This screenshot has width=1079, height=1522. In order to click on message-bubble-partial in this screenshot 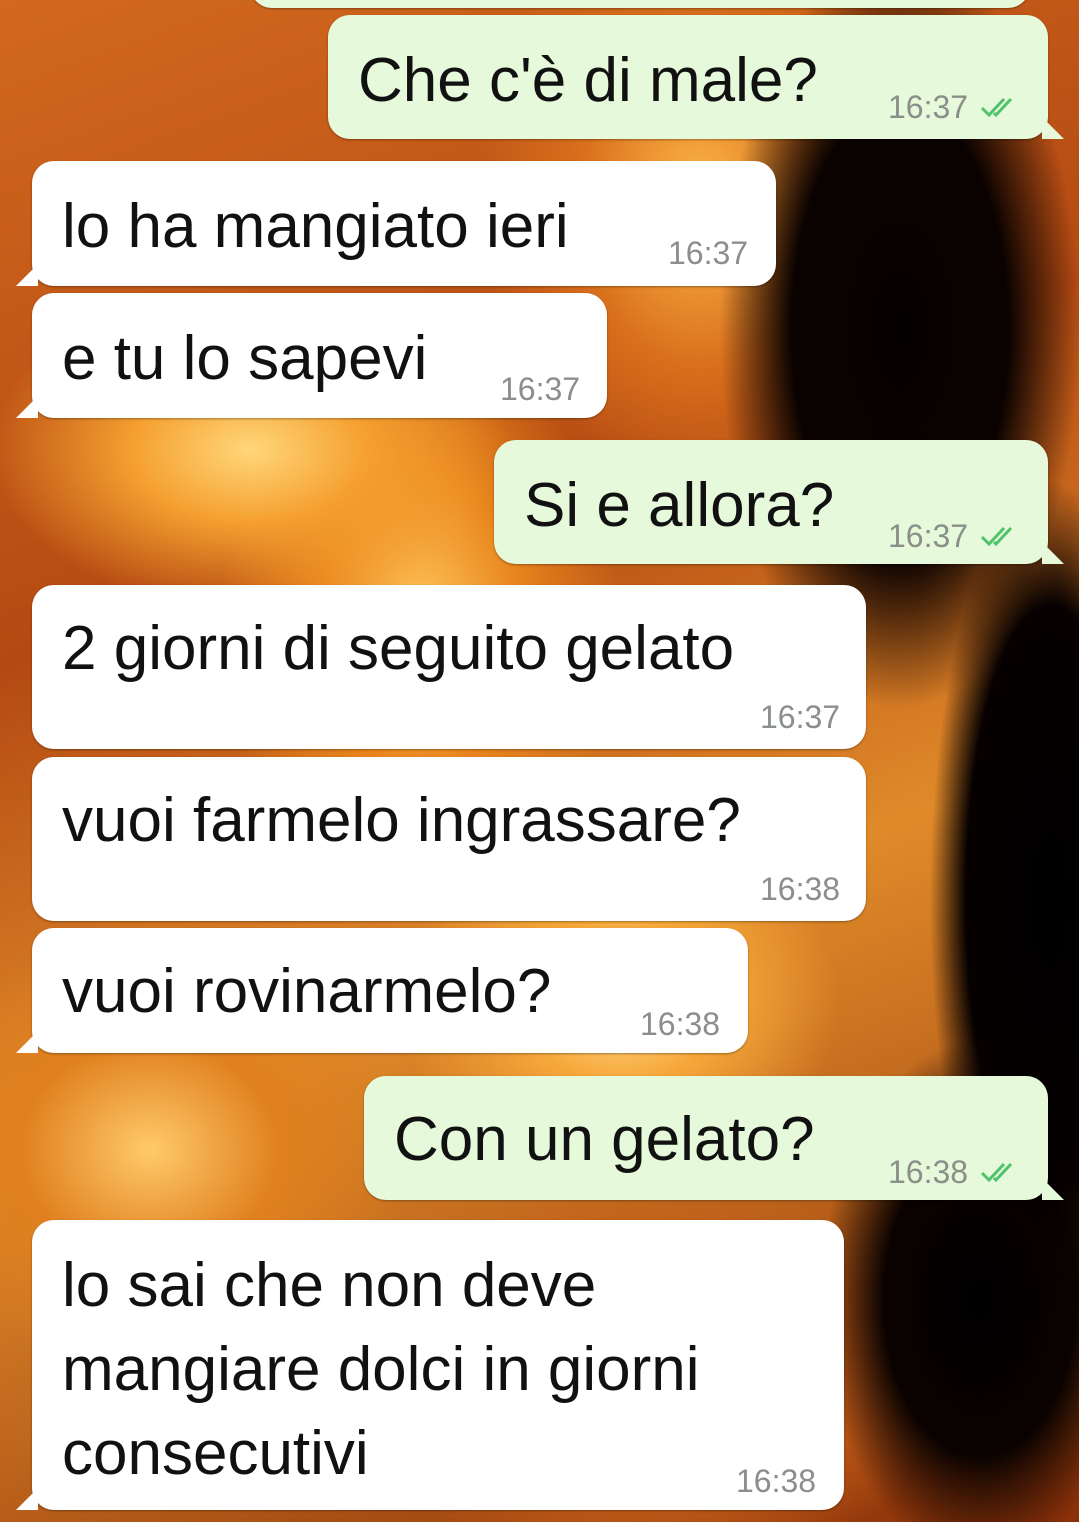, I will do `click(640, 4)`.